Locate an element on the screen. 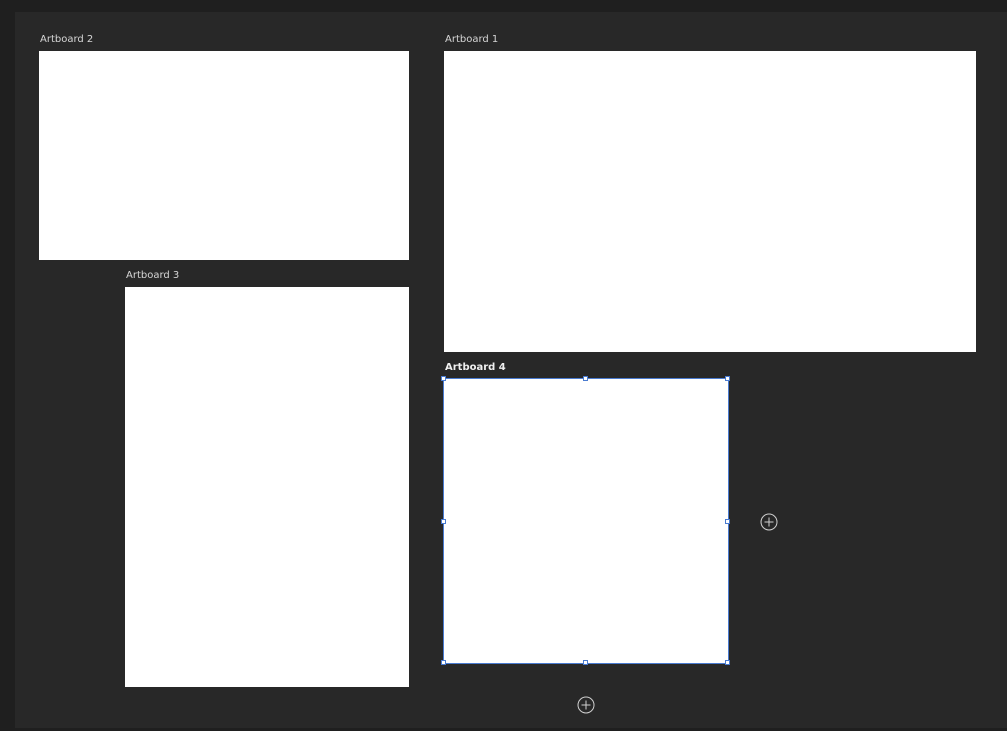 The image size is (1007, 731). resize-handle-bottom is located at coordinates (585, 662).